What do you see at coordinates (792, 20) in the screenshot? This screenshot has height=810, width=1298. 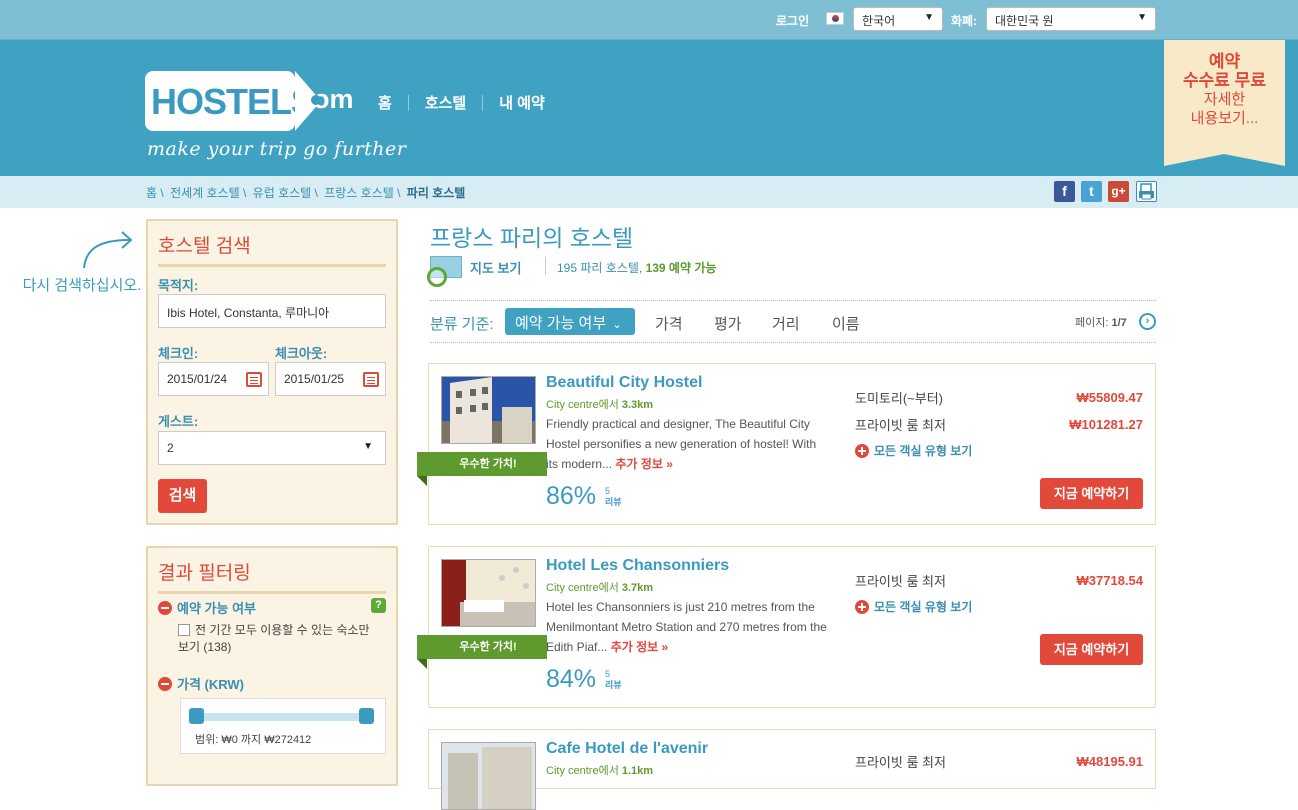 I see `login-link: 로그인` at bounding box center [792, 20].